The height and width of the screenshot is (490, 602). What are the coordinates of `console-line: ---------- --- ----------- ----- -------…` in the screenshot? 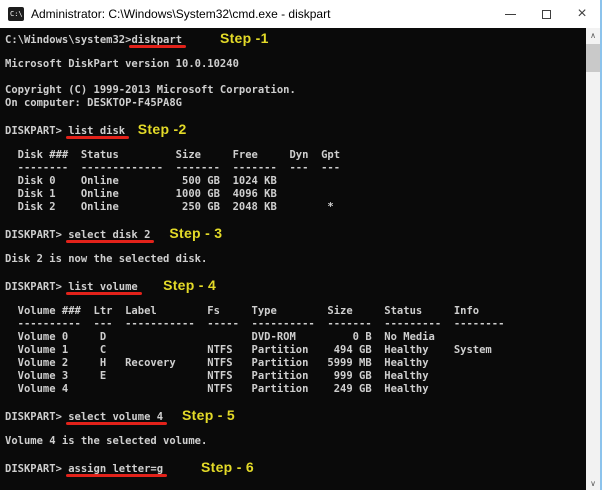 It's located at (295, 324).